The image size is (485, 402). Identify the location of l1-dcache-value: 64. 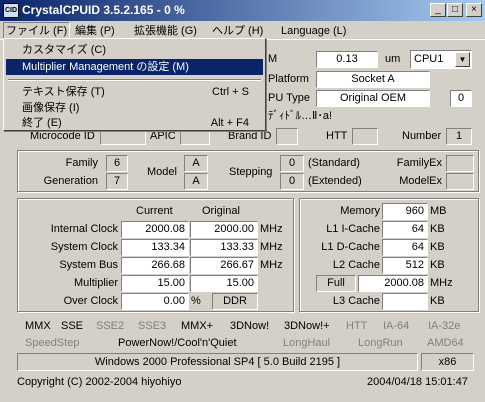
(405, 247).